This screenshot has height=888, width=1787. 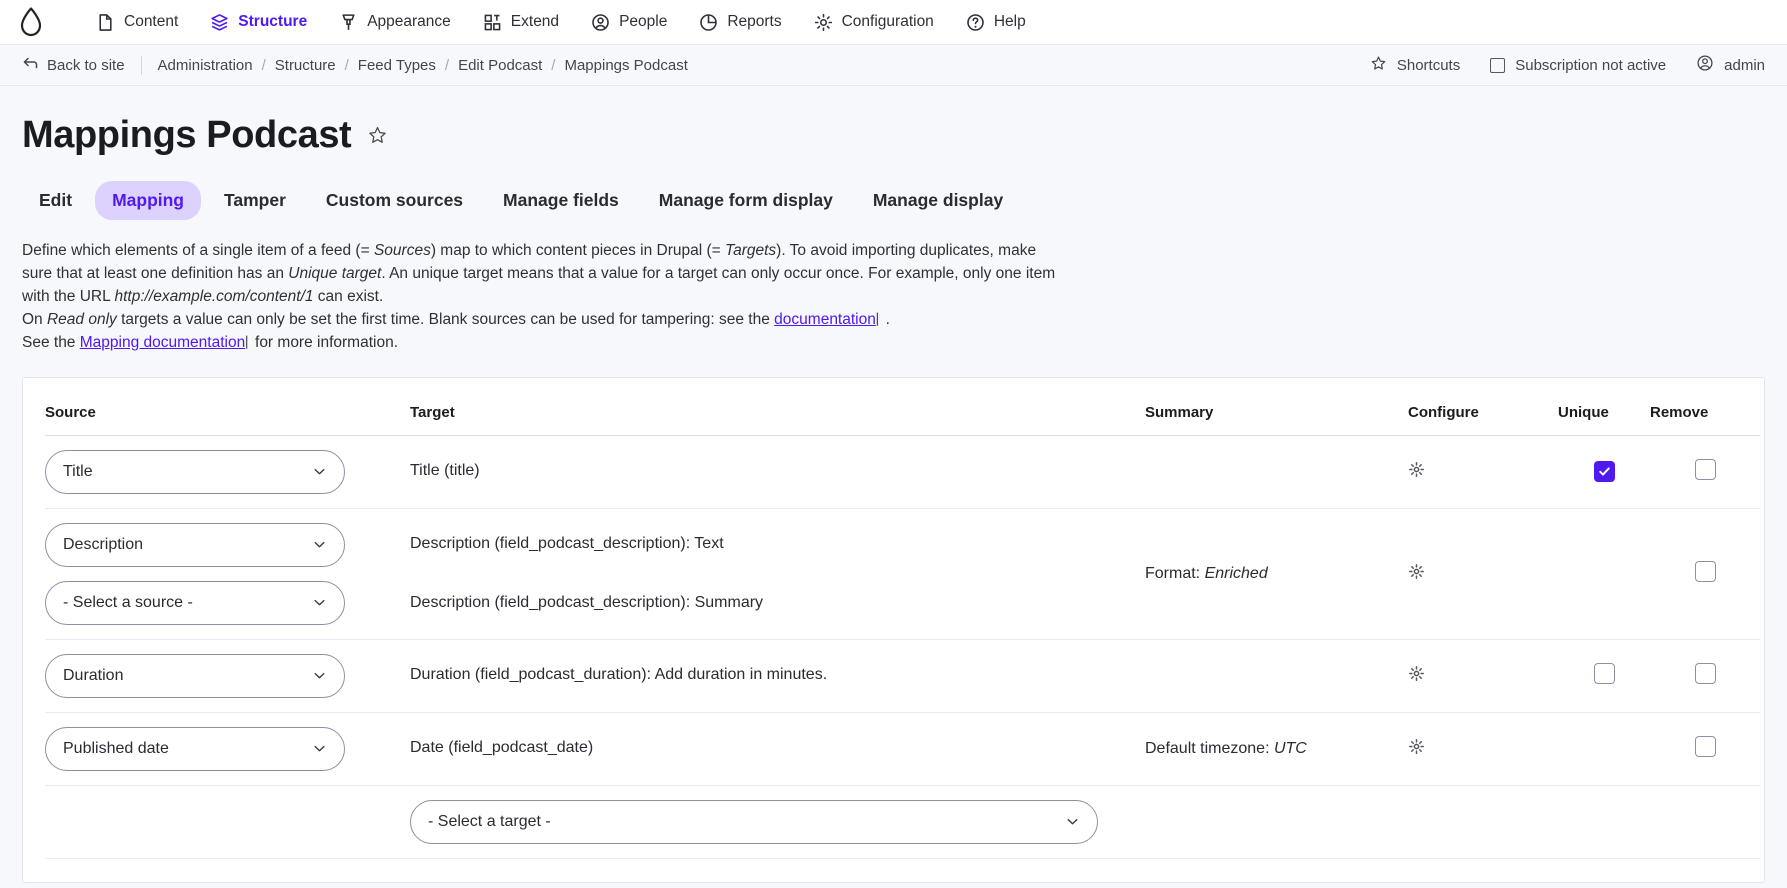 What do you see at coordinates (1483, 406) in the screenshot?
I see `column-header-configure: Configure` at bounding box center [1483, 406].